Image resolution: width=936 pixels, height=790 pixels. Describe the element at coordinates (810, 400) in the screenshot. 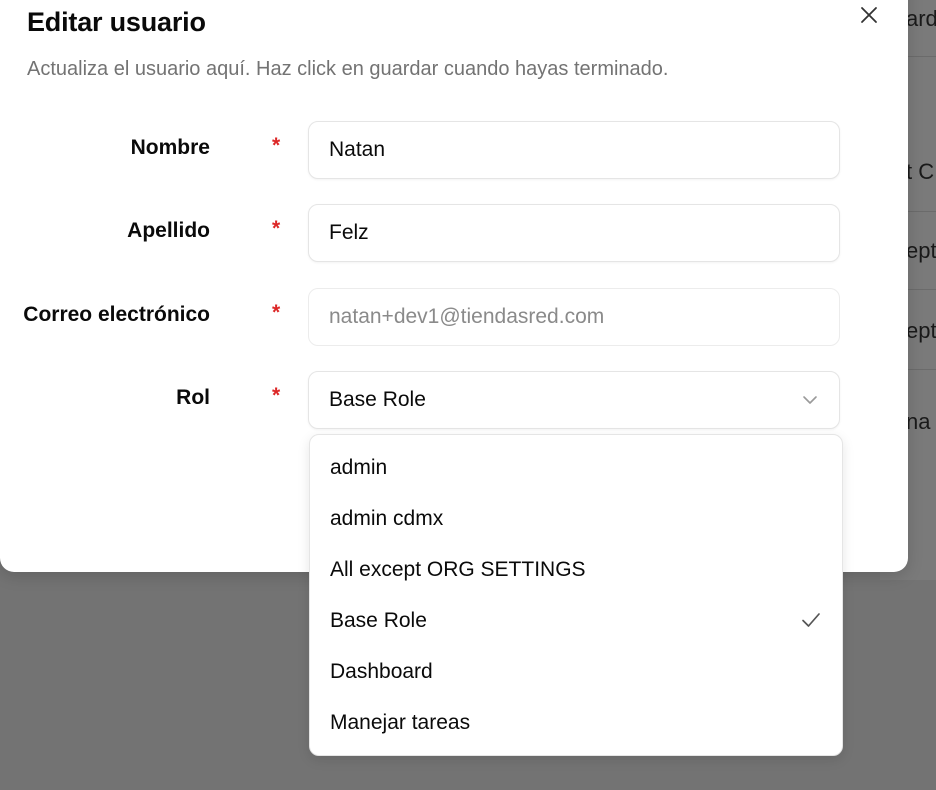

I see `chevron-down-icon` at that location.